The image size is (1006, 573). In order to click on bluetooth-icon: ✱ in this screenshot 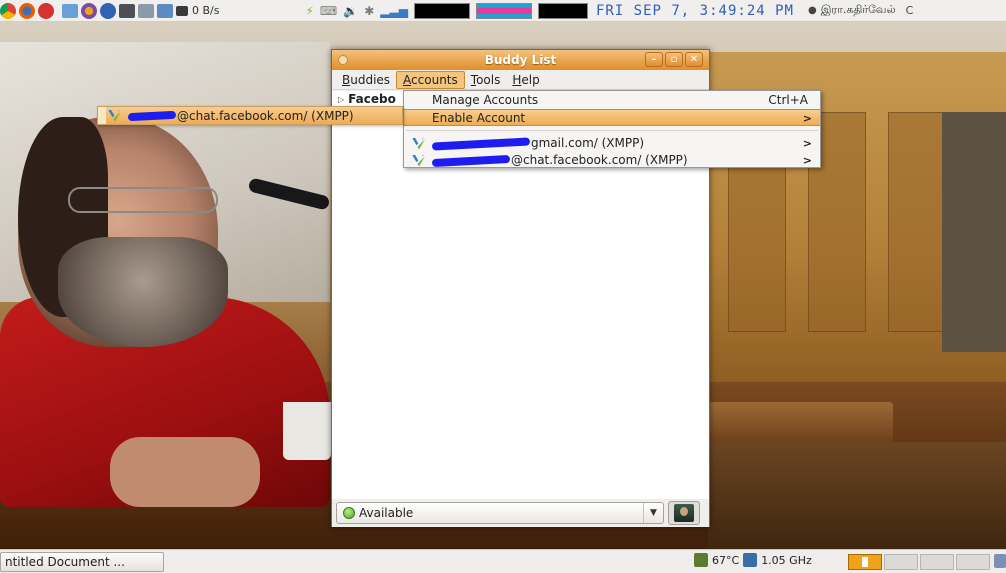, I will do `click(369, 11)`.